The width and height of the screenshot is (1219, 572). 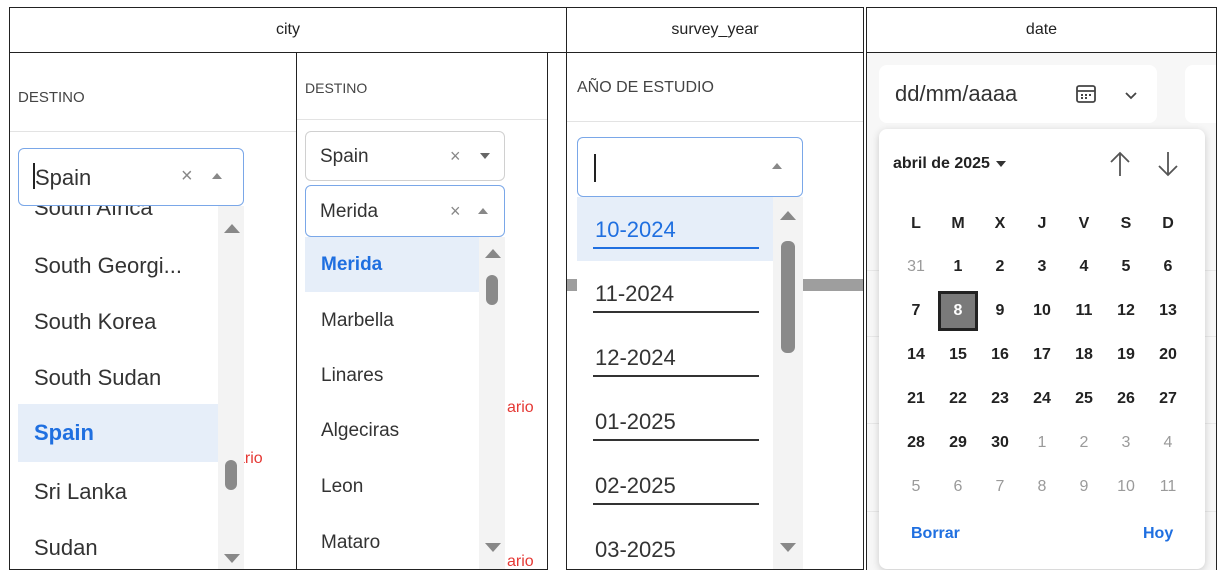 What do you see at coordinates (1126, 399) in the screenshot?
I see `calendar-day: 26` at bounding box center [1126, 399].